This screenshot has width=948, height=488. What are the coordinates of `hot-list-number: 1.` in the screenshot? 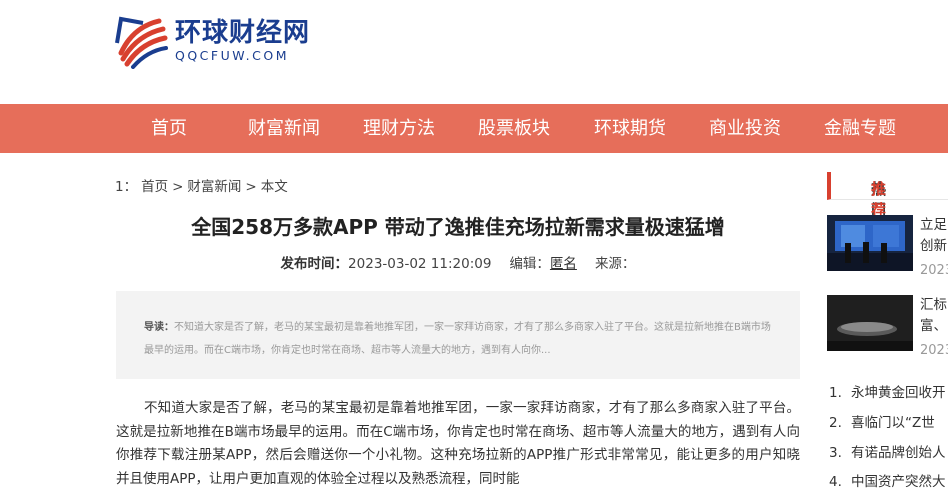 It's located at (835, 393).